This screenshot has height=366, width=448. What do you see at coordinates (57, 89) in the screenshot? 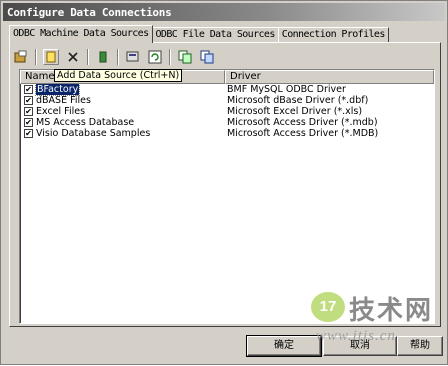
I see `row-name: BFactory` at bounding box center [57, 89].